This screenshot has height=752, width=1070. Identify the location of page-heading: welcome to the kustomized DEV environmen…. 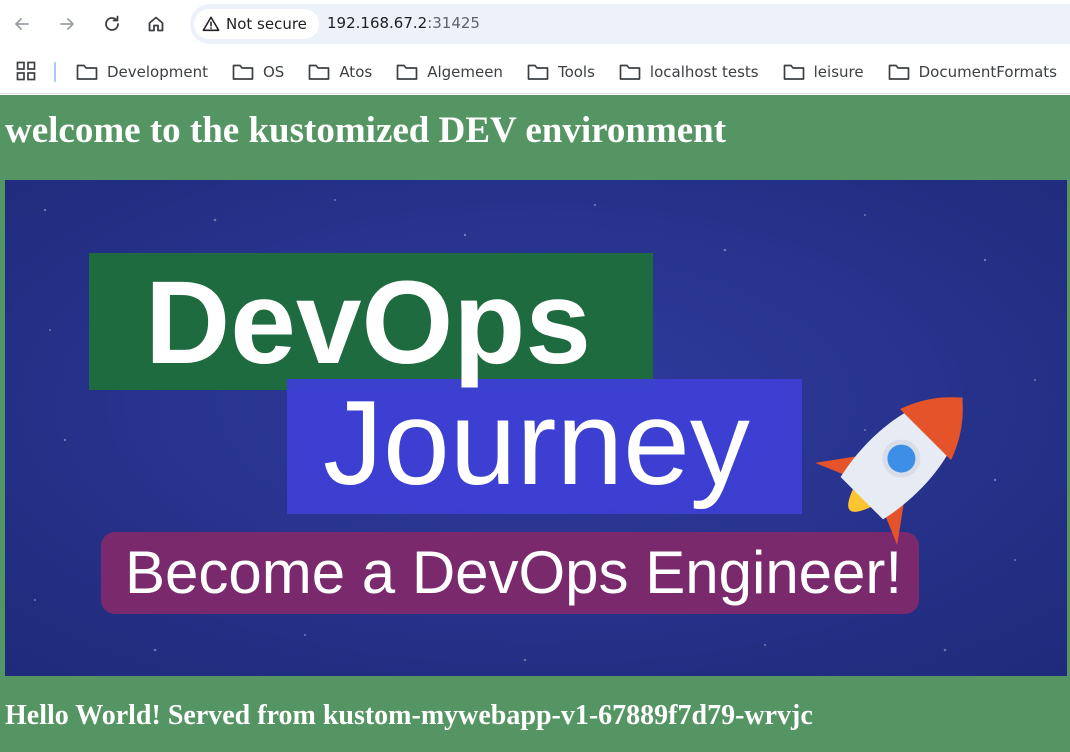
(366, 130).